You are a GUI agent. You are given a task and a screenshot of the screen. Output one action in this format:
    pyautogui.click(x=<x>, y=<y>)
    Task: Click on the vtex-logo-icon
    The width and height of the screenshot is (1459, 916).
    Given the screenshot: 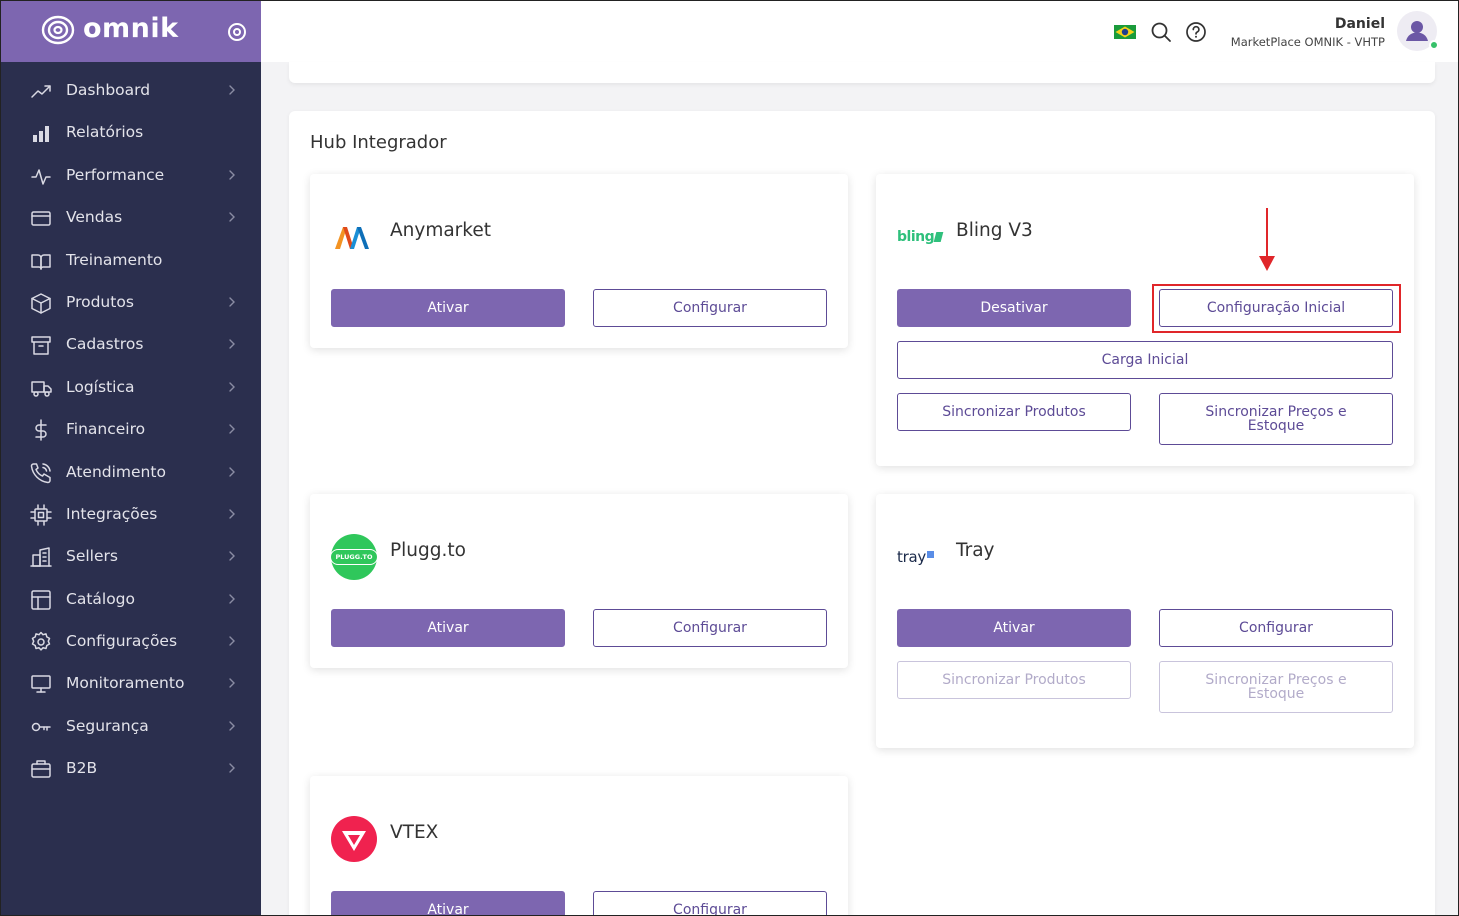 What is the action you would take?
    pyautogui.click(x=354, y=839)
    